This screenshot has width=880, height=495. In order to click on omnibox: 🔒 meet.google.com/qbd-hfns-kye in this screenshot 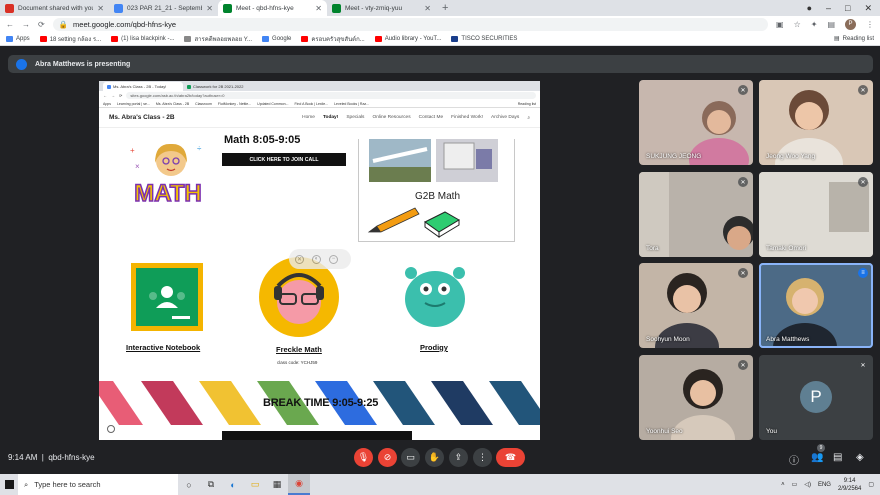, I will do `click(410, 24)`.